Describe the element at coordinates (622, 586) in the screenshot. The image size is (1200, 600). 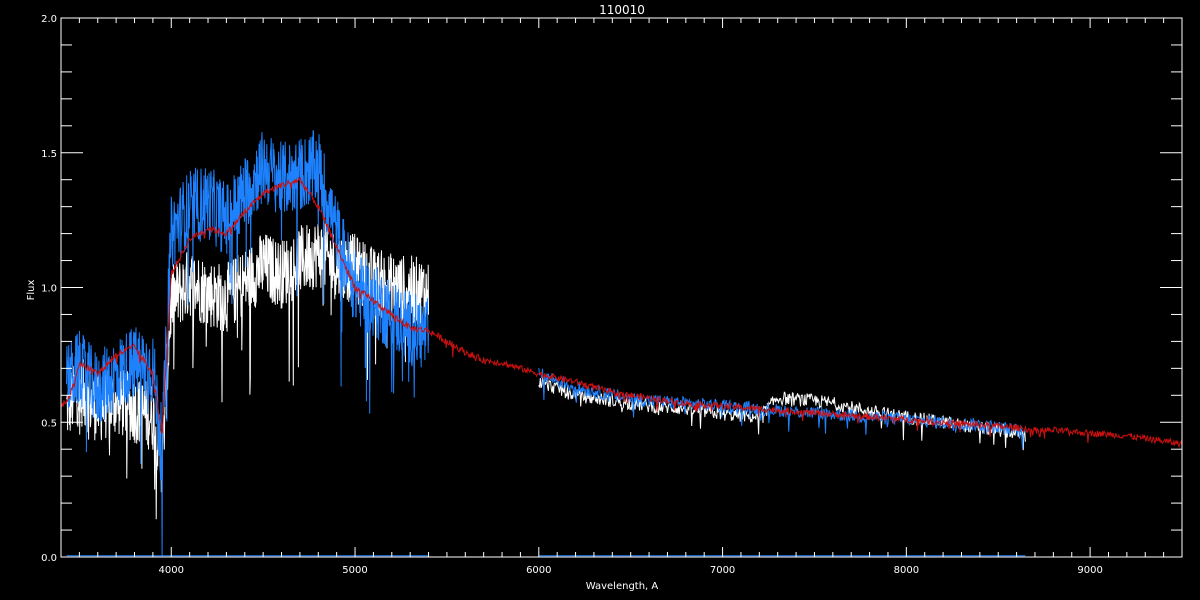
I see `x-axis-label: Wavelength, A` at that location.